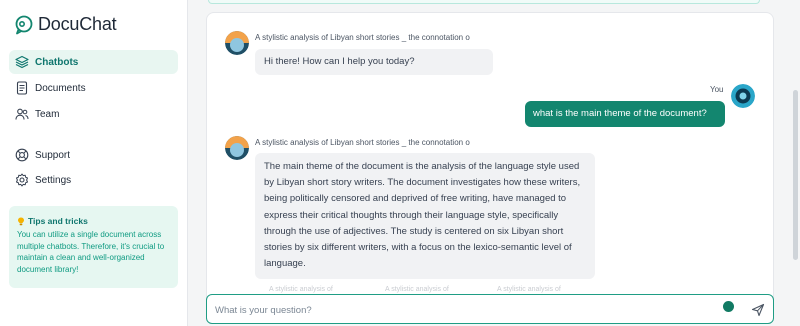  What do you see at coordinates (77, 24) in the screenshot?
I see `app-name: DocuChat` at bounding box center [77, 24].